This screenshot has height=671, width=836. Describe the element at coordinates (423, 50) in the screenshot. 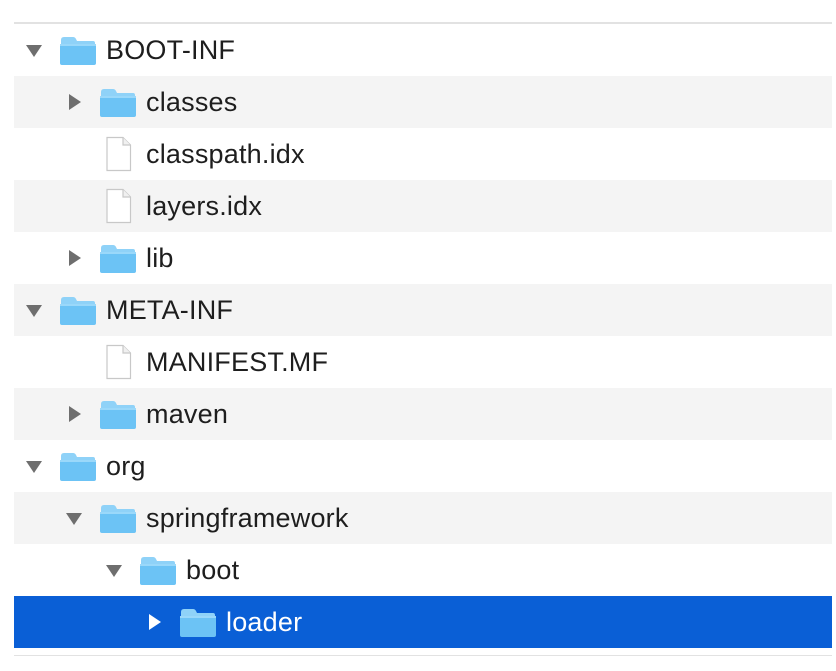

I see `tree-row-boot-inf: BOOT-INF` at that location.